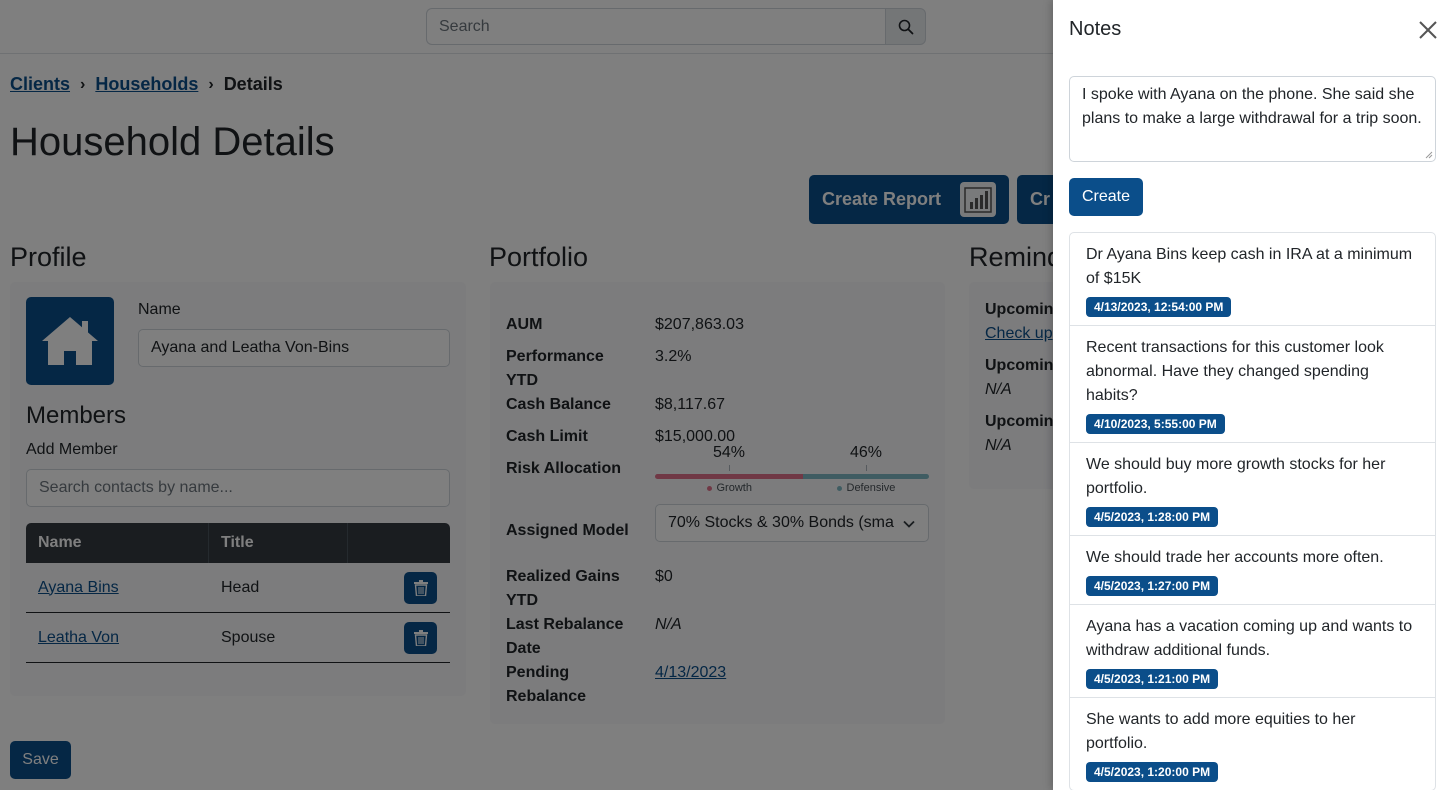  What do you see at coordinates (1152, 679) in the screenshot?
I see `note-date-badge: 4/5/2023, 1:21:00 PM` at bounding box center [1152, 679].